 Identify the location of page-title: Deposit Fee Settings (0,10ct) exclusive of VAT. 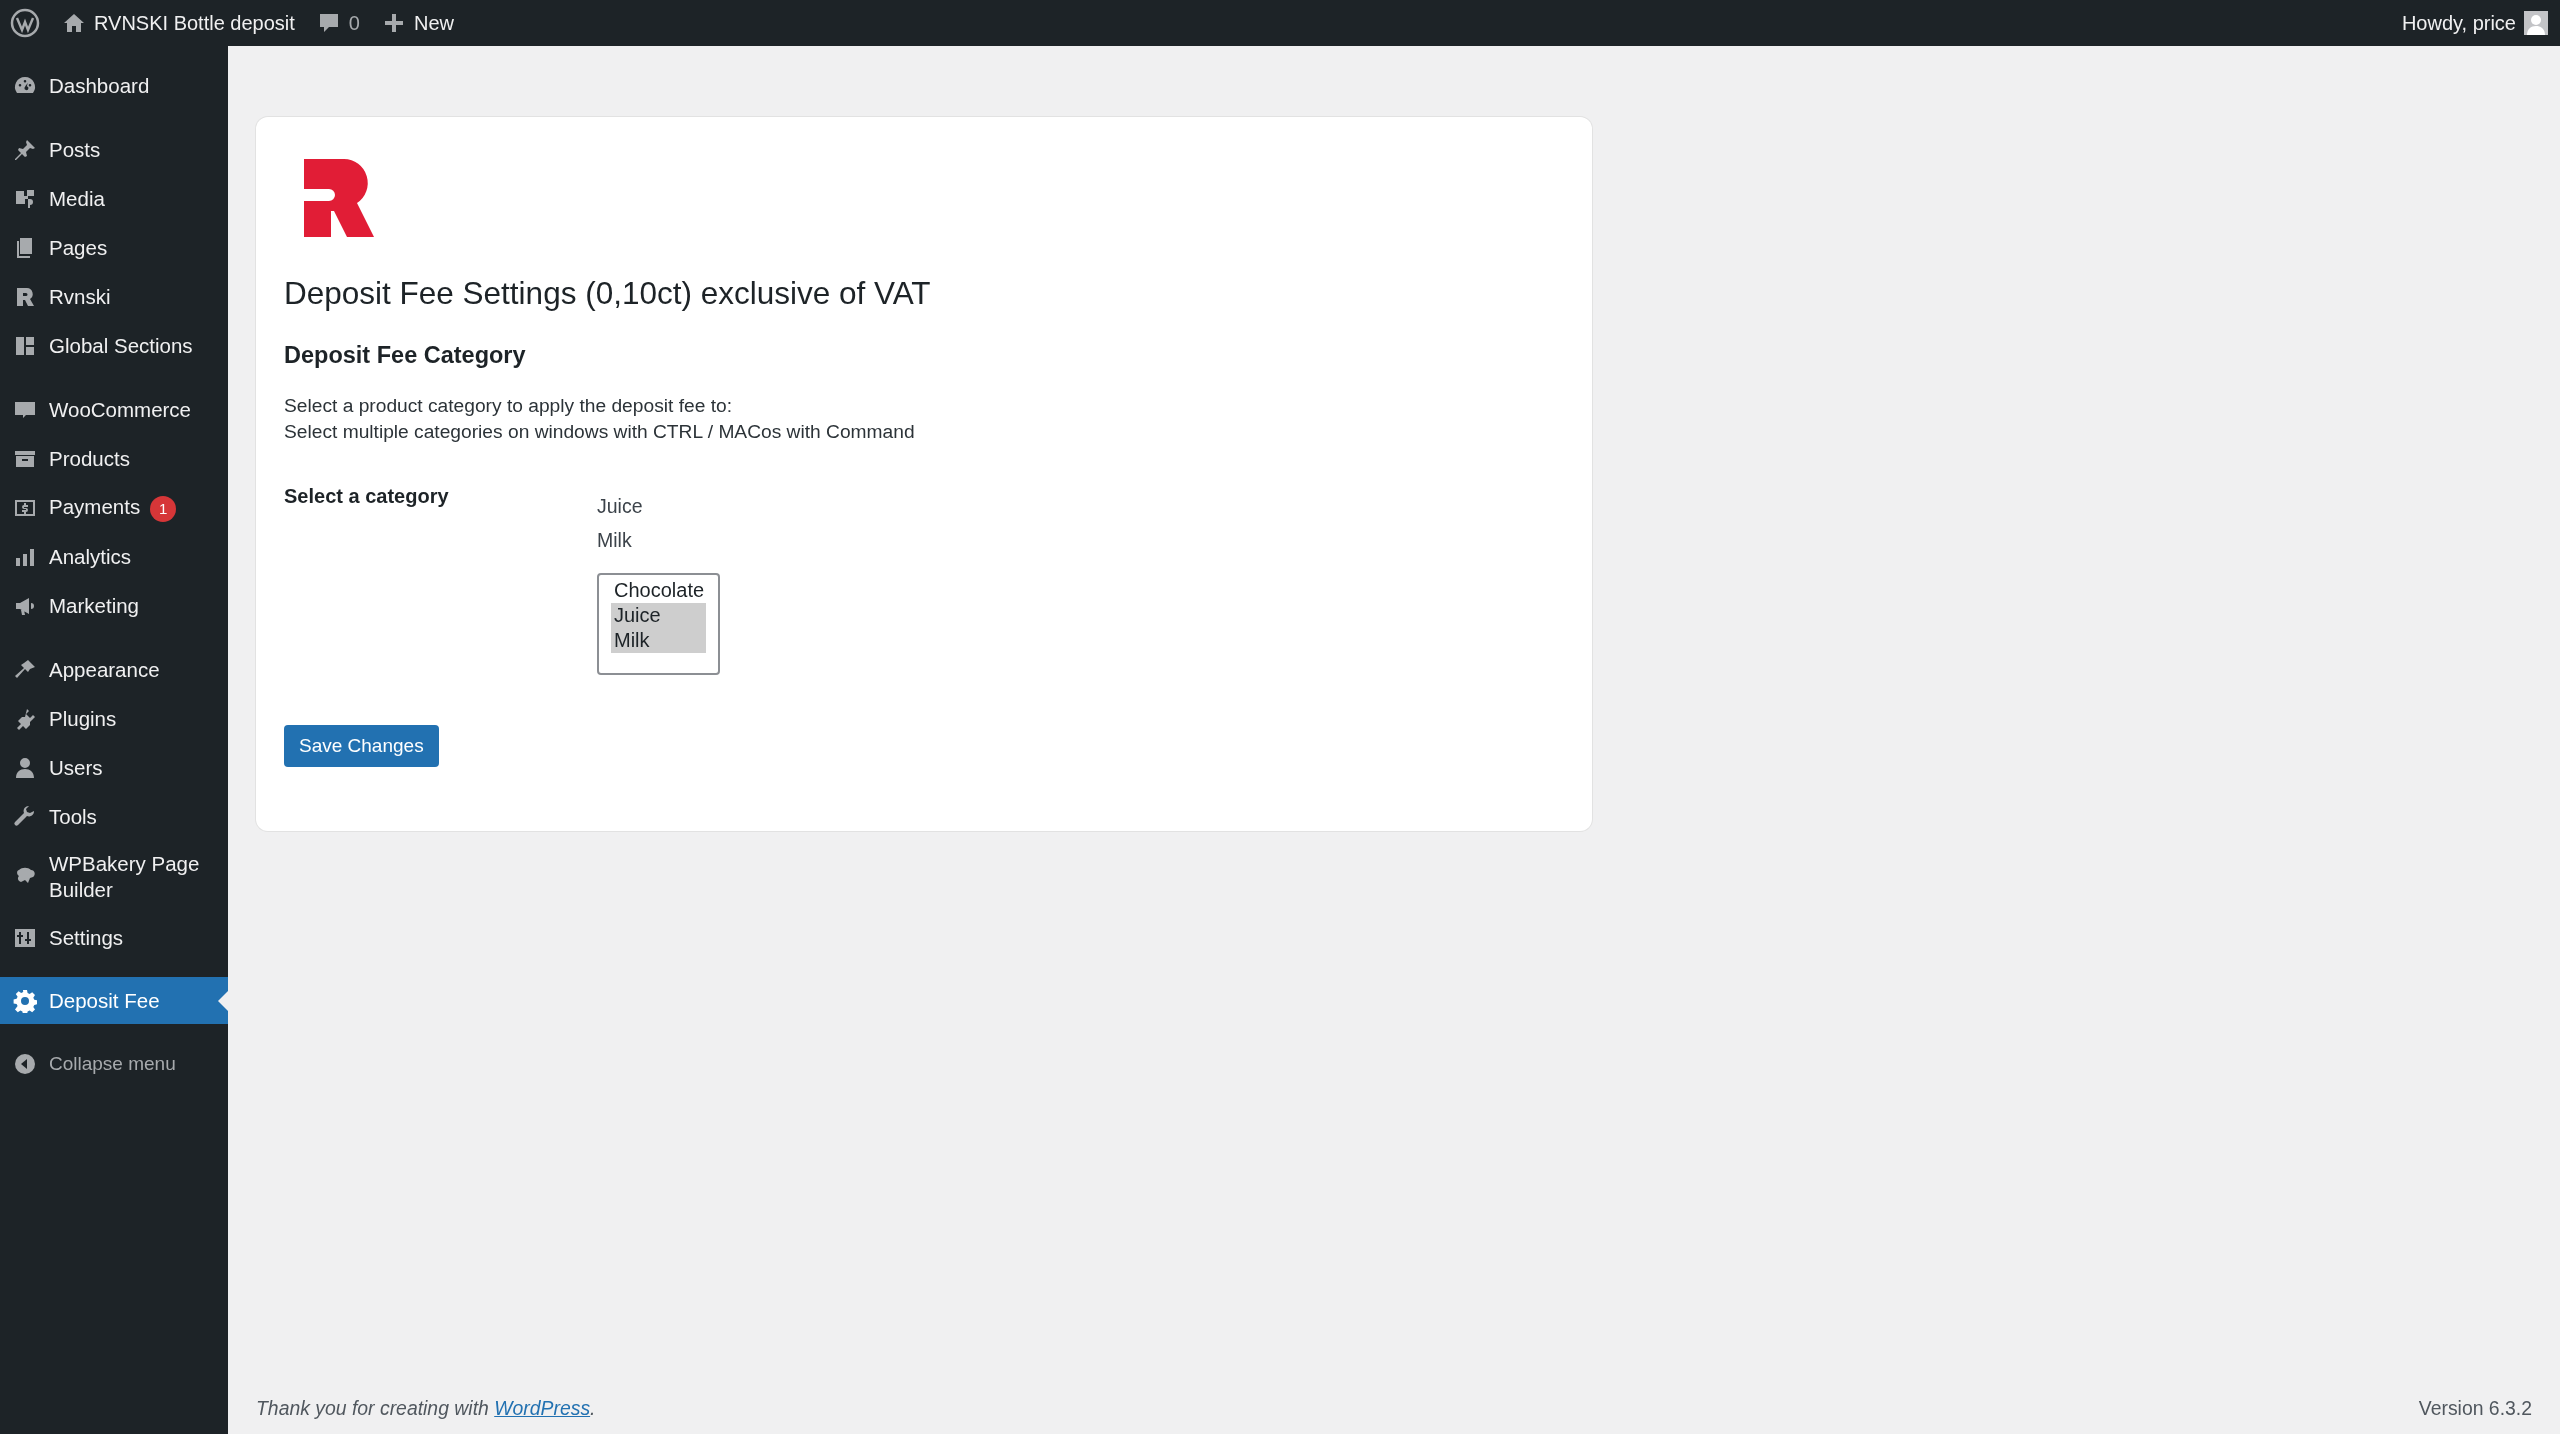
(608, 293).